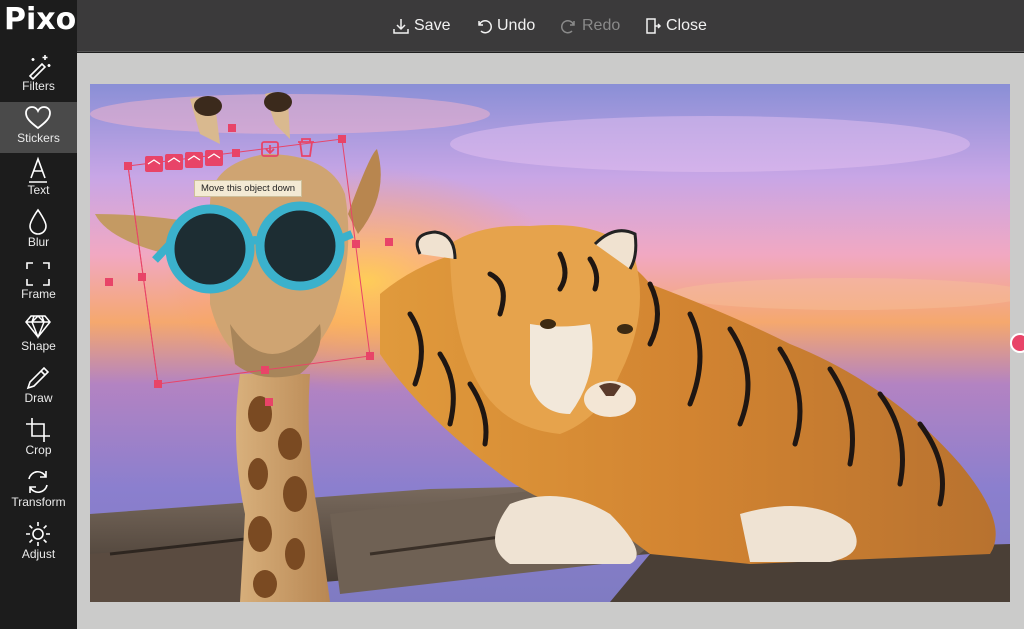 Image resolution: width=1024 pixels, height=629 pixels. I want to click on sidebar-item-adjust: Adjust, so click(38, 543).